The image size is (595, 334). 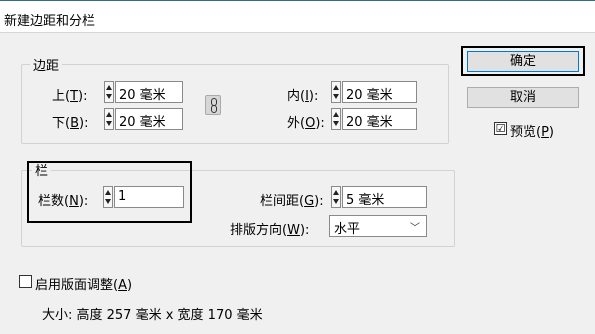 What do you see at coordinates (523, 61) in the screenshot?
I see `ok-button: 确定` at bounding box center [523, 61].